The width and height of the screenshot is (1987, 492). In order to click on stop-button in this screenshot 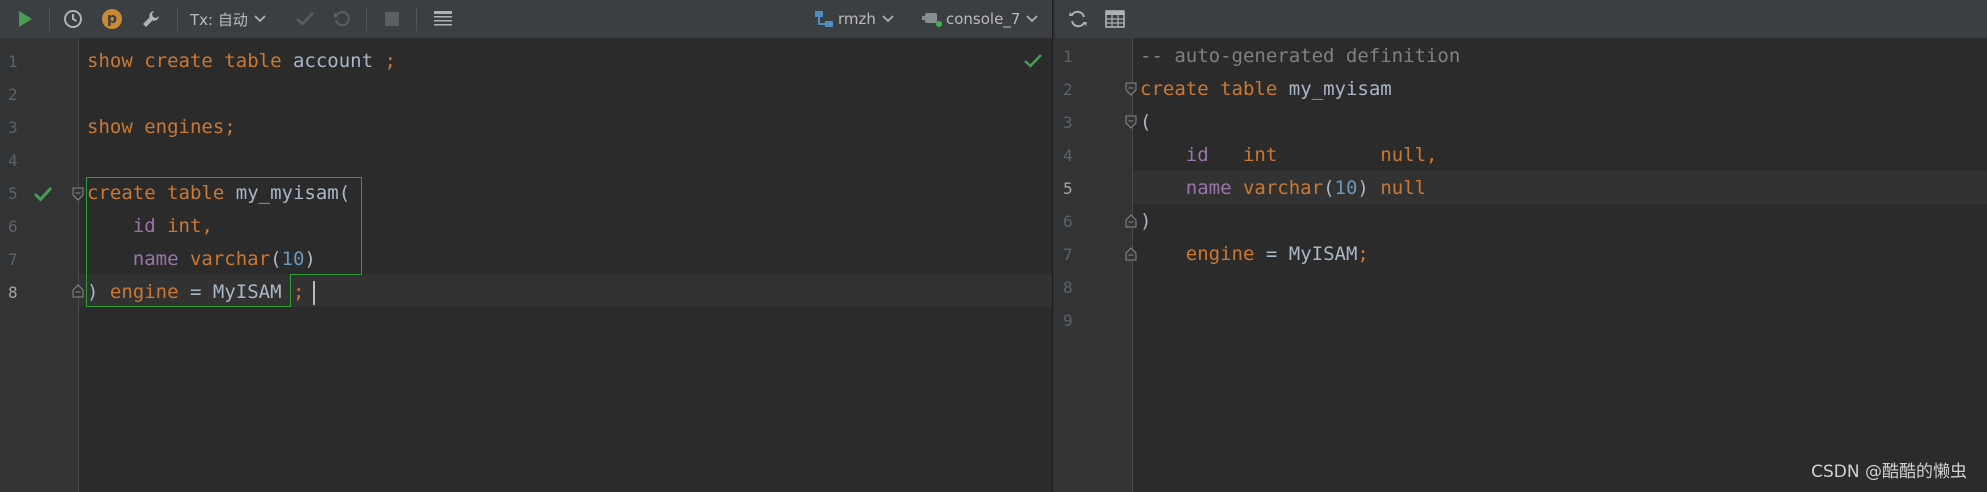, I will do `click(392, 19)`.